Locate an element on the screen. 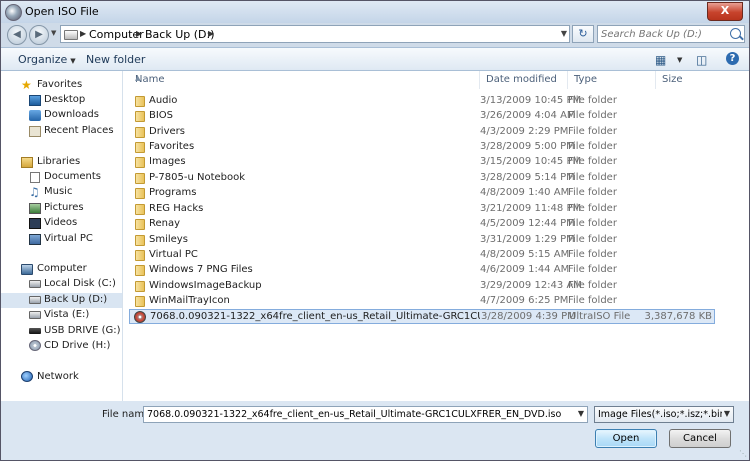  recent-pages-dropdown: ▼ is located at coordinates (53, 33).